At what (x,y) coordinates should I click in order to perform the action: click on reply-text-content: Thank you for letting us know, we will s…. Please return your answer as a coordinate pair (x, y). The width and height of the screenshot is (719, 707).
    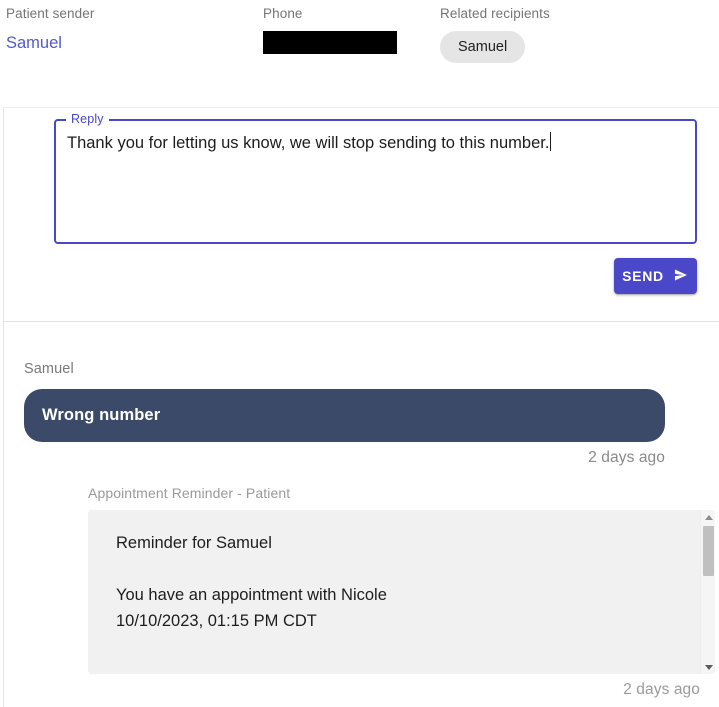
    Looking at the image, I should click on (376, 143).